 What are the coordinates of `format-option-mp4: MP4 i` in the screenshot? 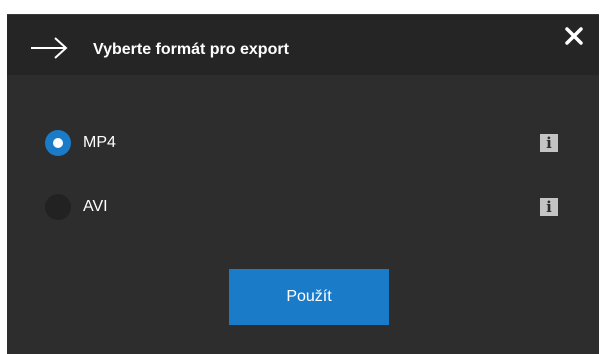 It's located at (303, 143).